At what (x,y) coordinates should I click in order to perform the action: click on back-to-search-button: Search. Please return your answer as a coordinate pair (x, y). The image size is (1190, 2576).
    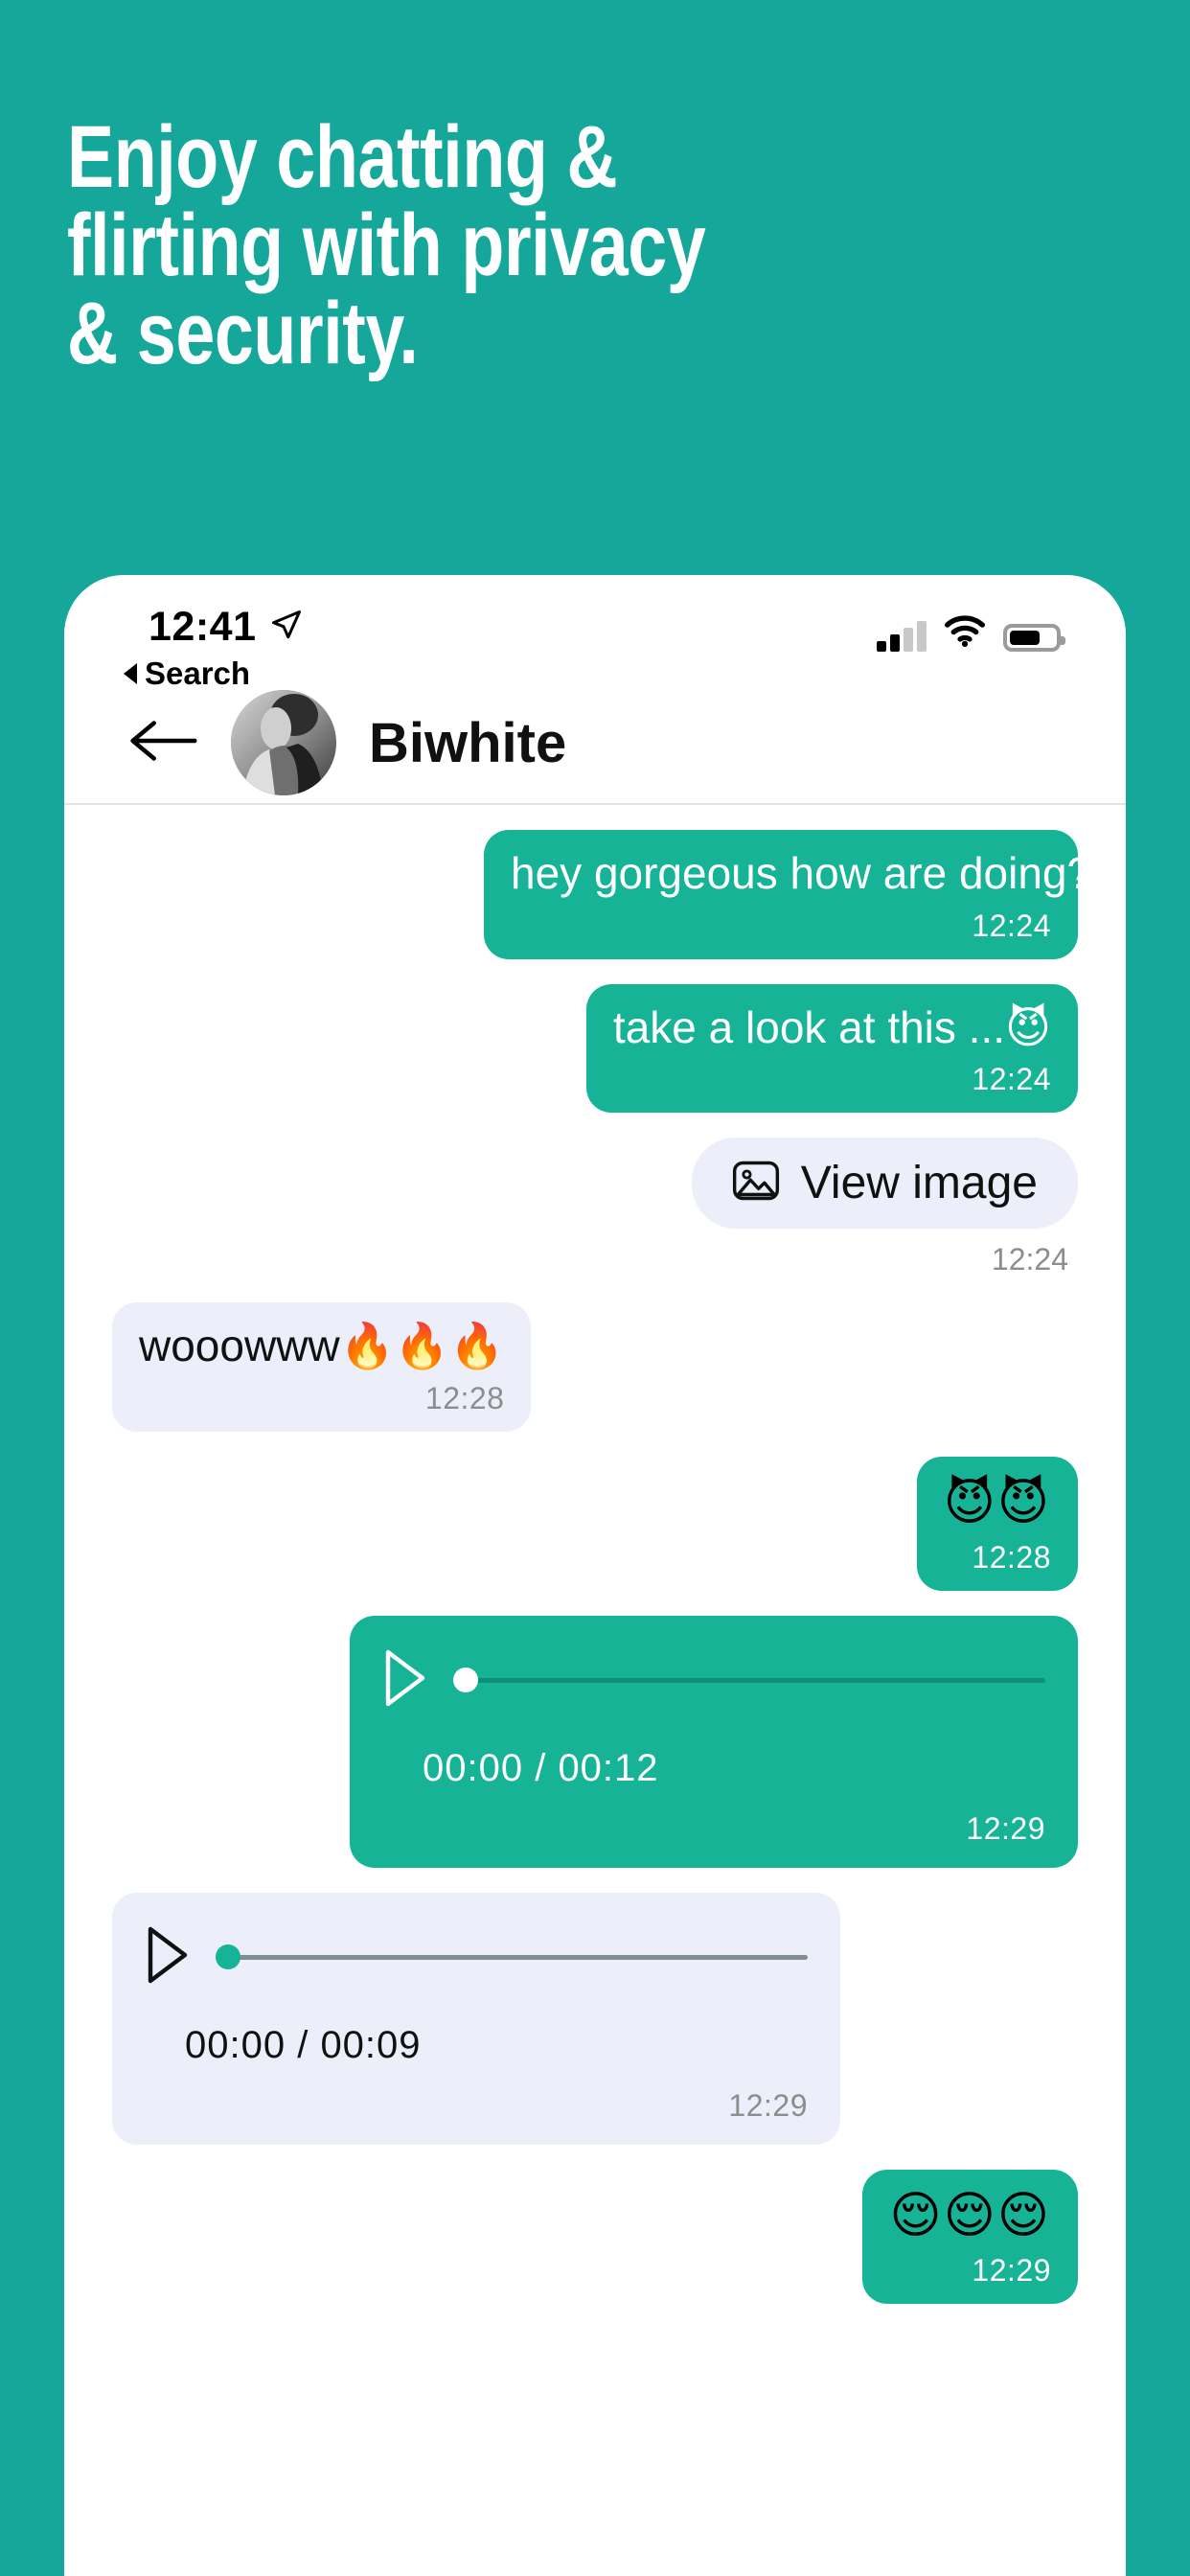
    Looking at the image, I should click on (187, 674).